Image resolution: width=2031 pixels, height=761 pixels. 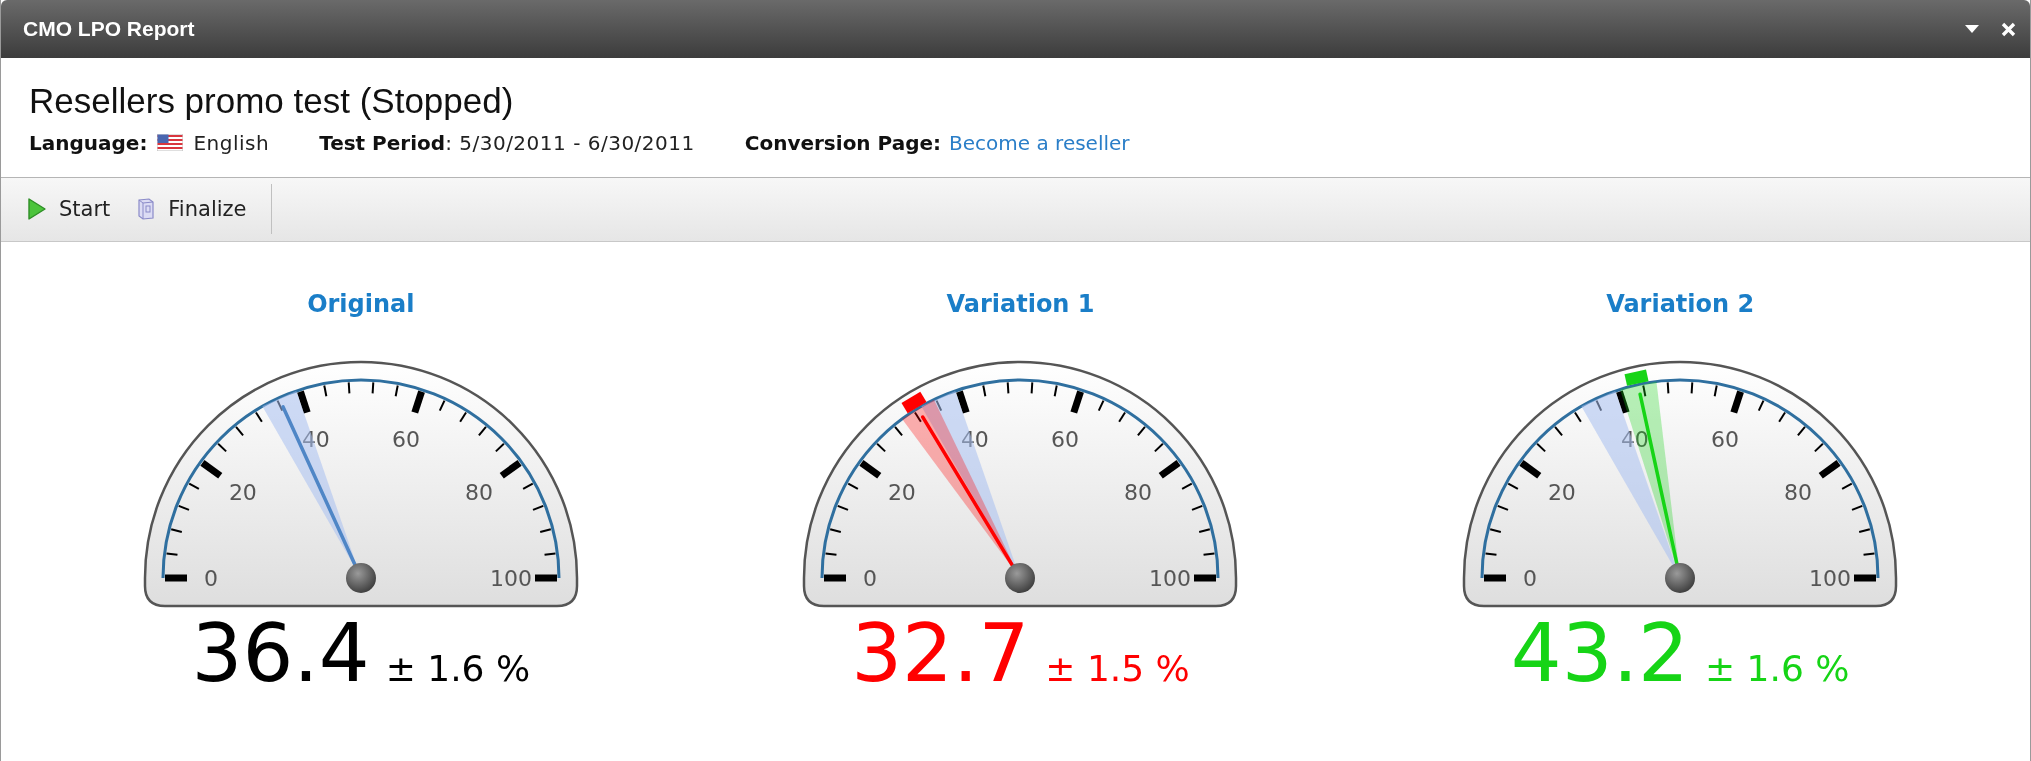 What do you see at coordinates (170, 142) in the screenshot?
I see `flag-icon` at bounding box center [170, 142].